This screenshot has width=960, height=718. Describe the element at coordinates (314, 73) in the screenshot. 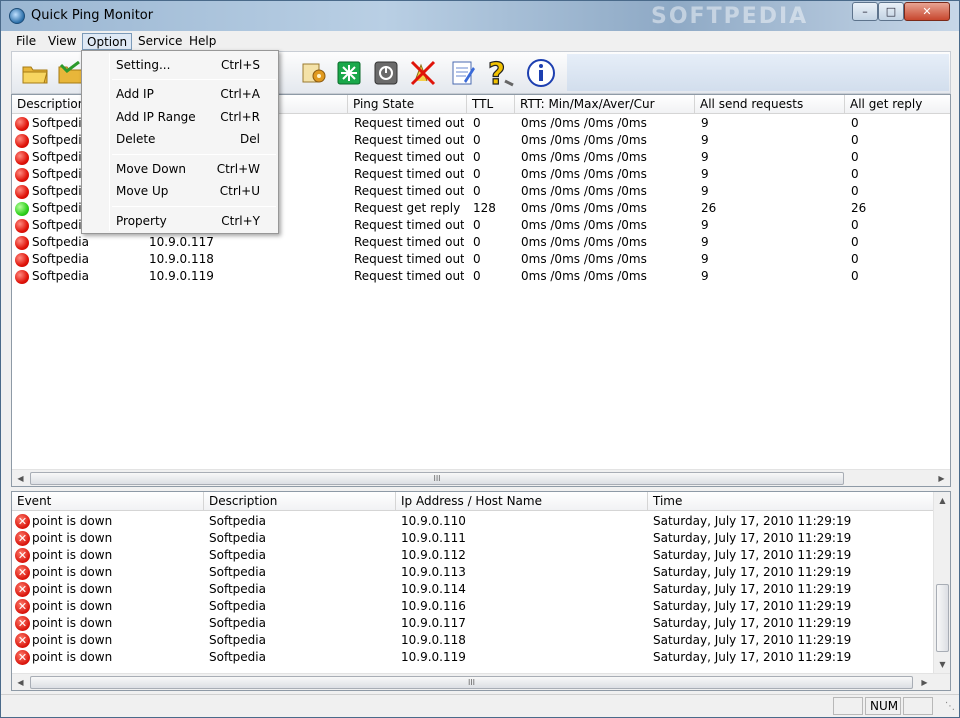

I see `settings-icon` at that location.